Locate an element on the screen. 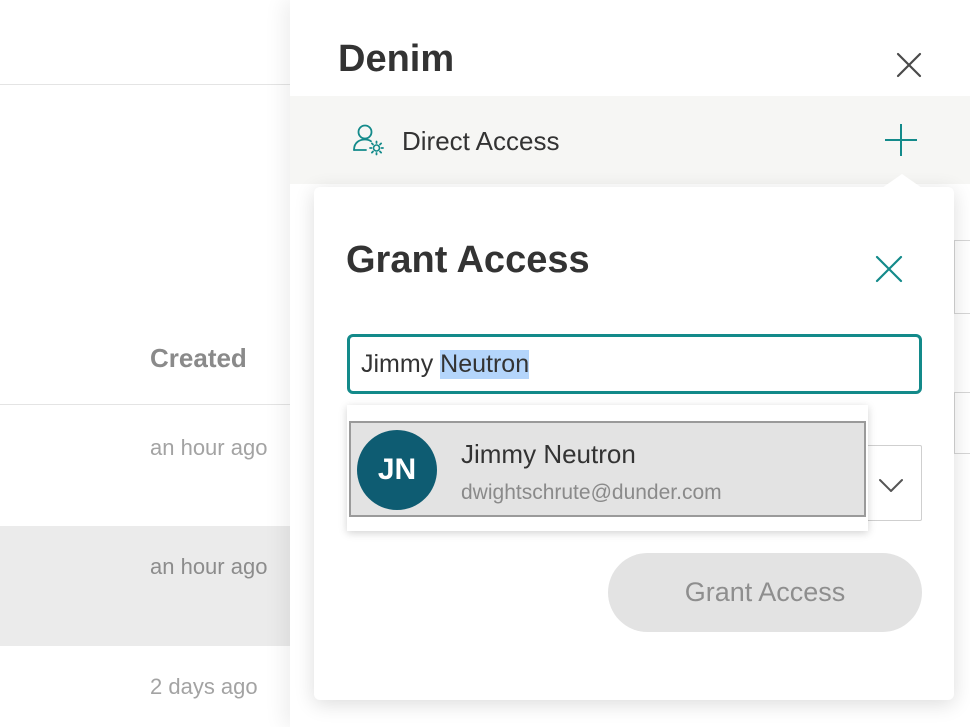 This screenshot has width=970, height=727. created-cell: 2 days ago is located at coordinates (204, 686).